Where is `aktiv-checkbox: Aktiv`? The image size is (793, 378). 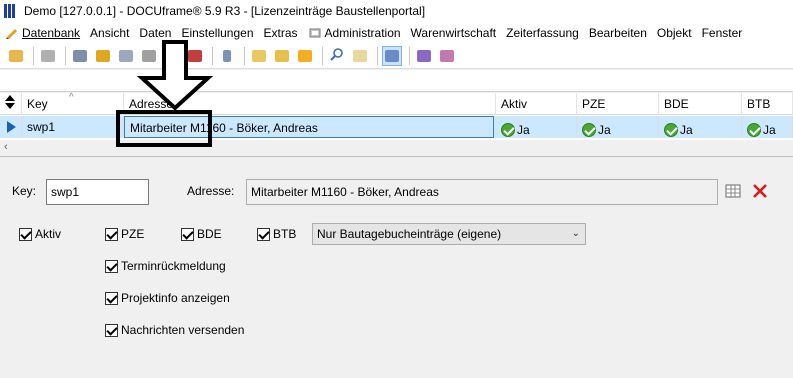 aktiv-checkbox: Aktiv is located at coordinates (40, 234).